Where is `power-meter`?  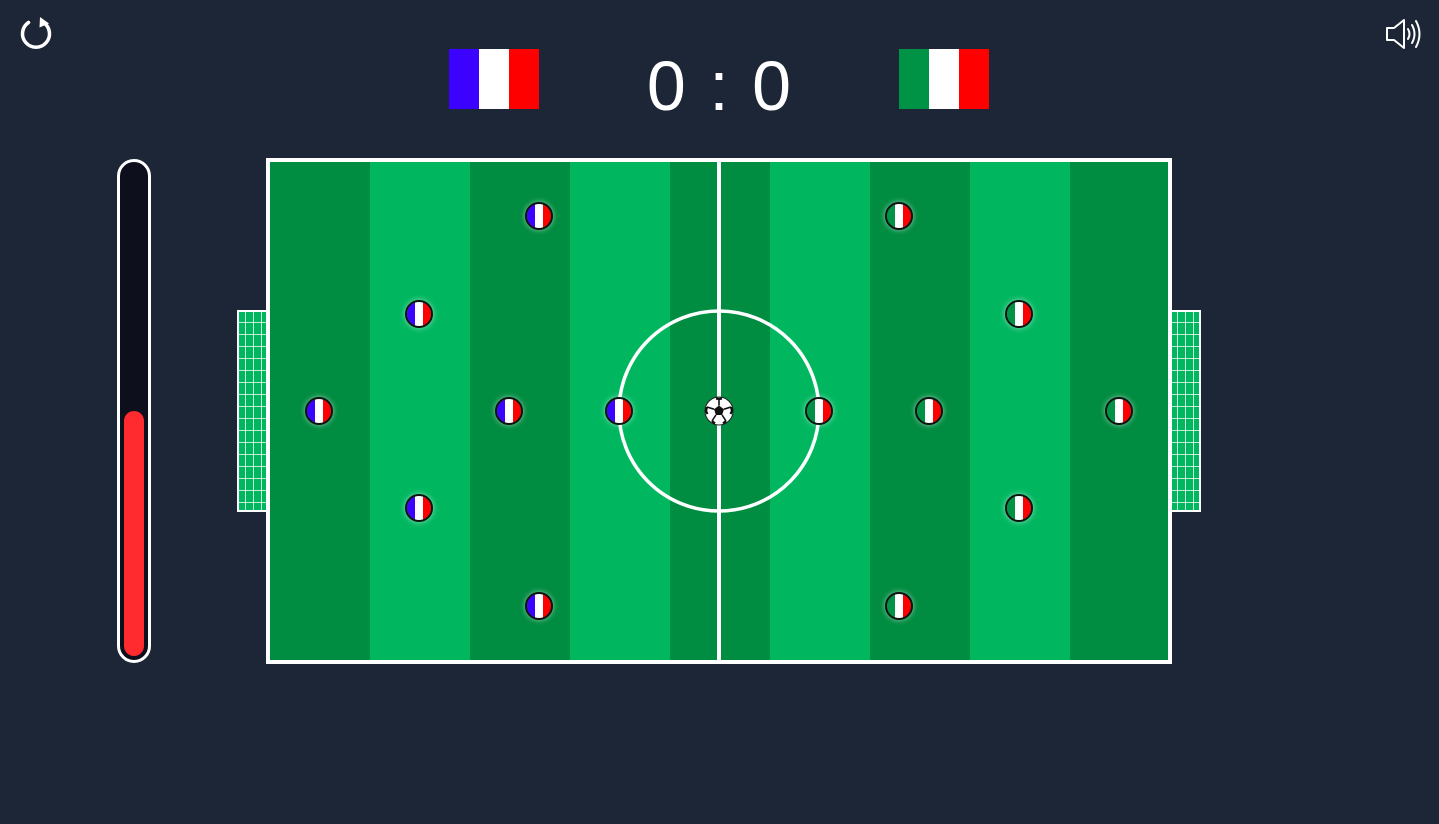 power-meter is located at coordinates (134, 411).